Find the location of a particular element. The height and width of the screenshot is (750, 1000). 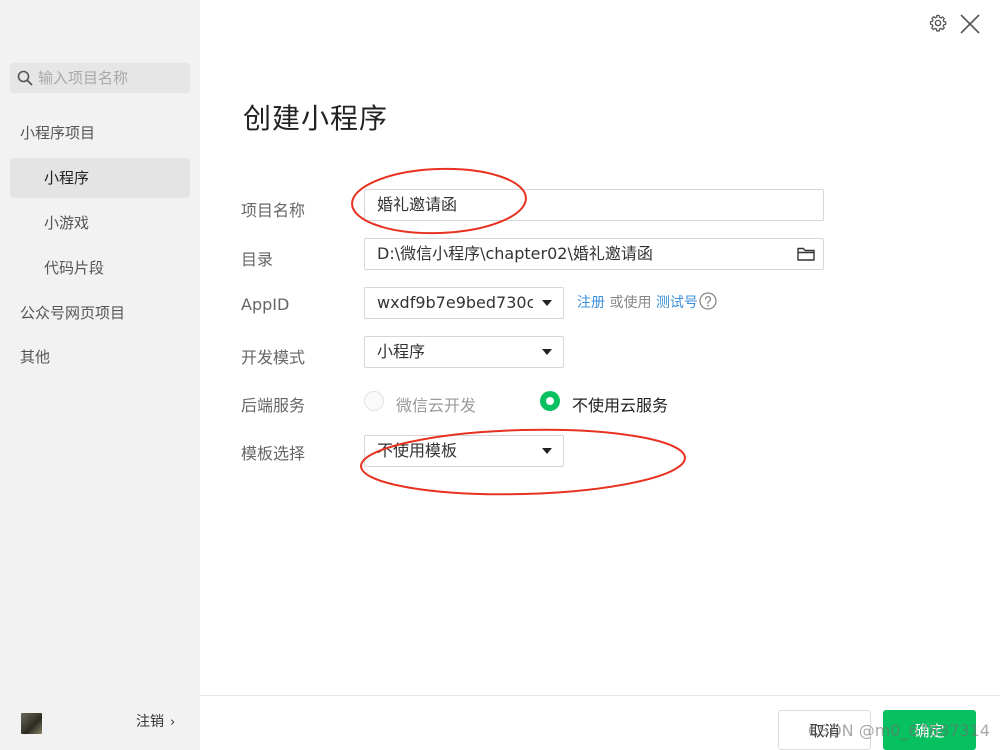

or-use-text: 或使用 is located at coordinates (630, 303).